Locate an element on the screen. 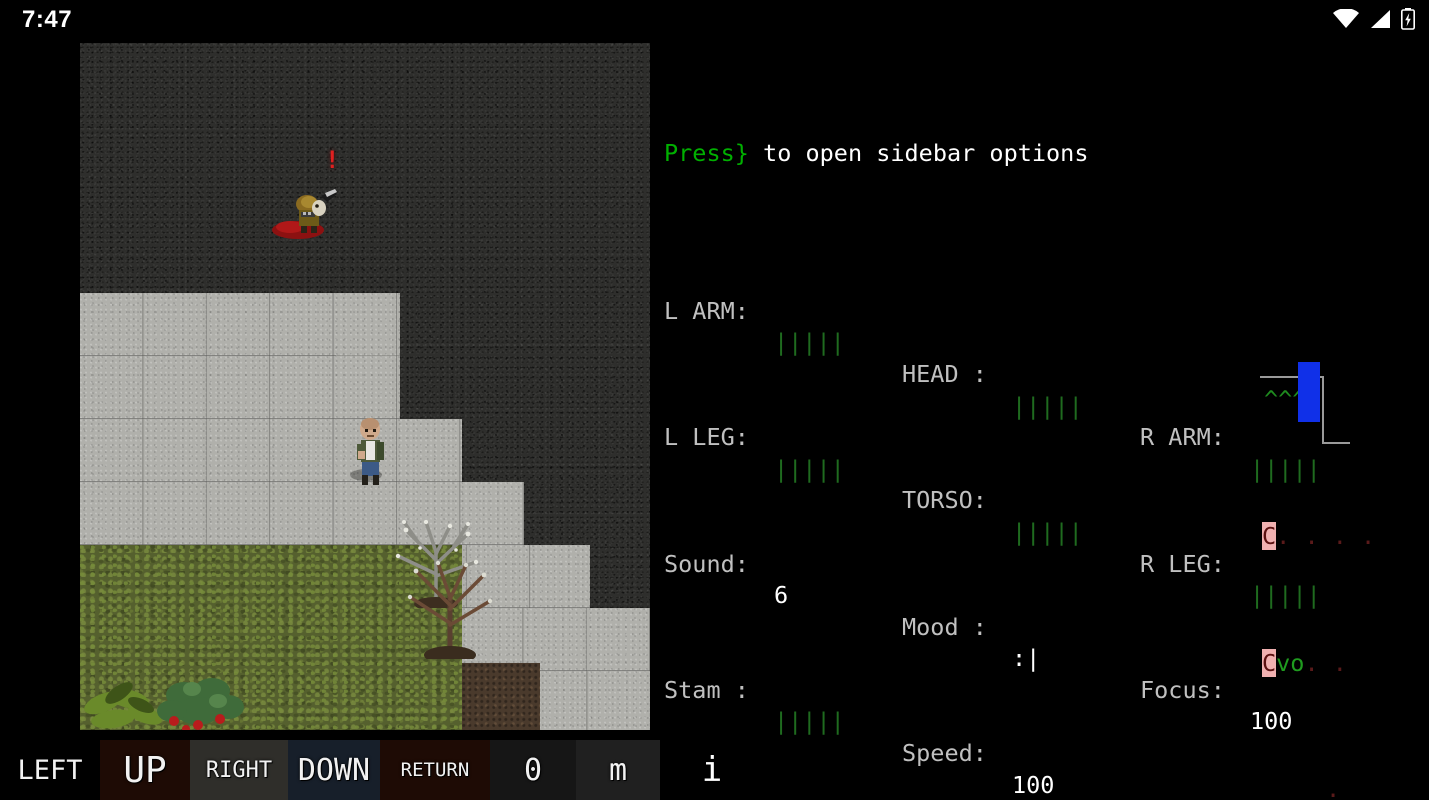 This screenshot has width=1429, height=800. virtual-keyboard-bar: LEFT UP RIGHT DOWN RETURN 0 m is located at coordinates (330, 770).